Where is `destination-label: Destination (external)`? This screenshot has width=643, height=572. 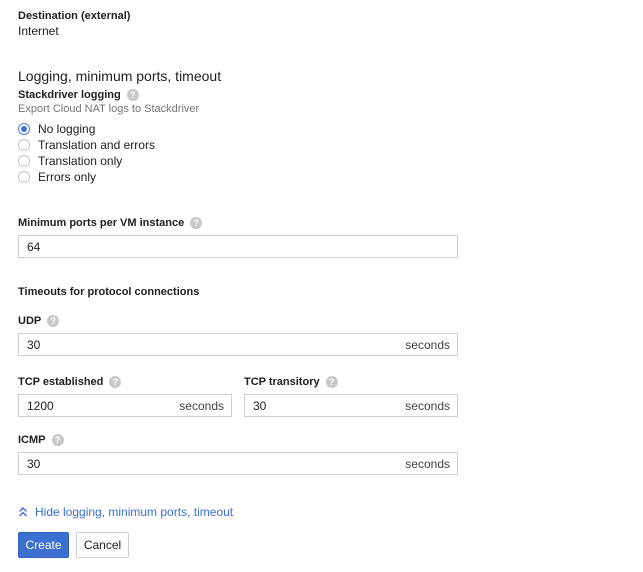 destination-label: Destination (external) is located at coordinates (74, 16).